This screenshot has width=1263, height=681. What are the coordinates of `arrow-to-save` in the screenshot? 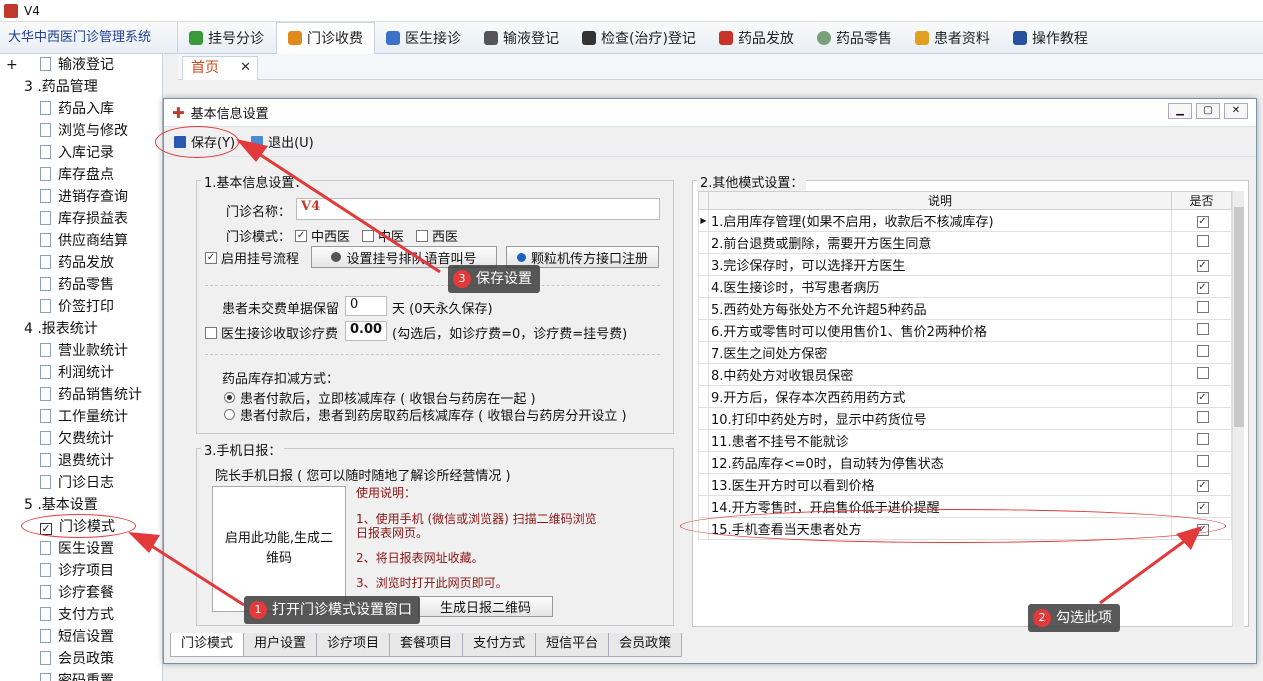 It's located at (348, 212).